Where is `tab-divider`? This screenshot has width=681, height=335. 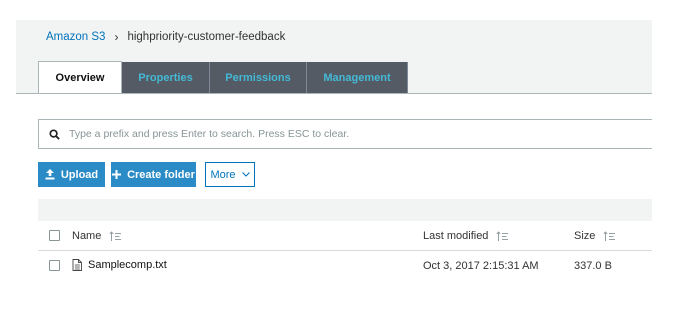 tab-divider is located at coordinates (334, 93).